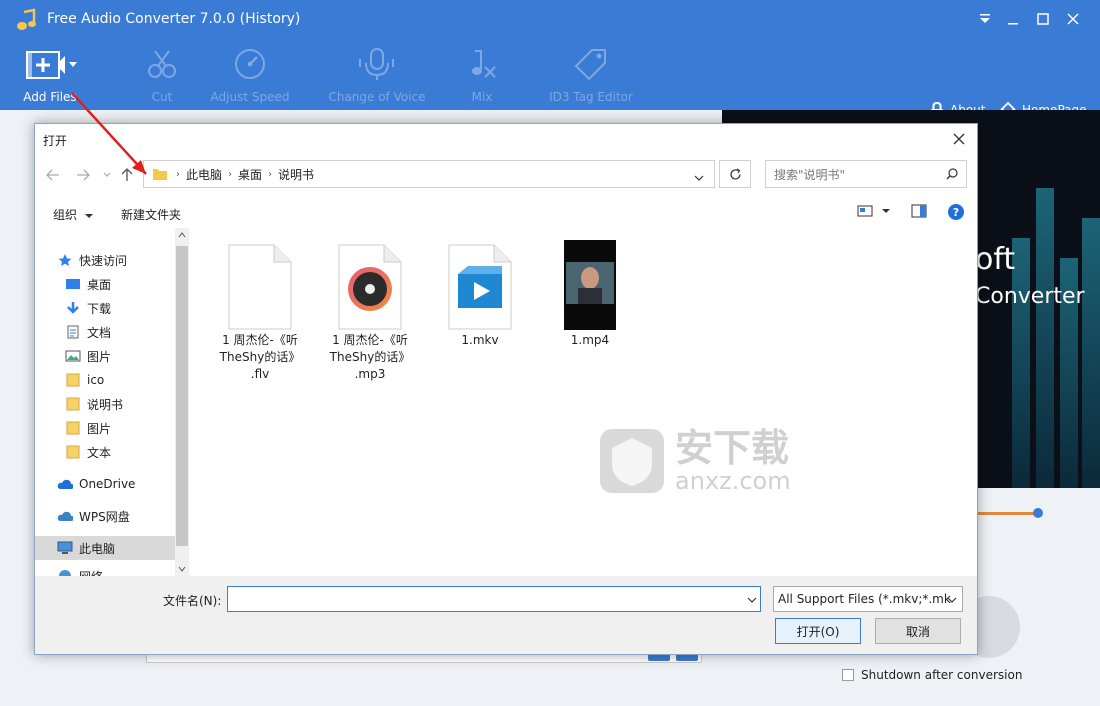 This screenshot has height=706, width=1100. I want to click on watermark-en: anxz.com, so click(733, 481).